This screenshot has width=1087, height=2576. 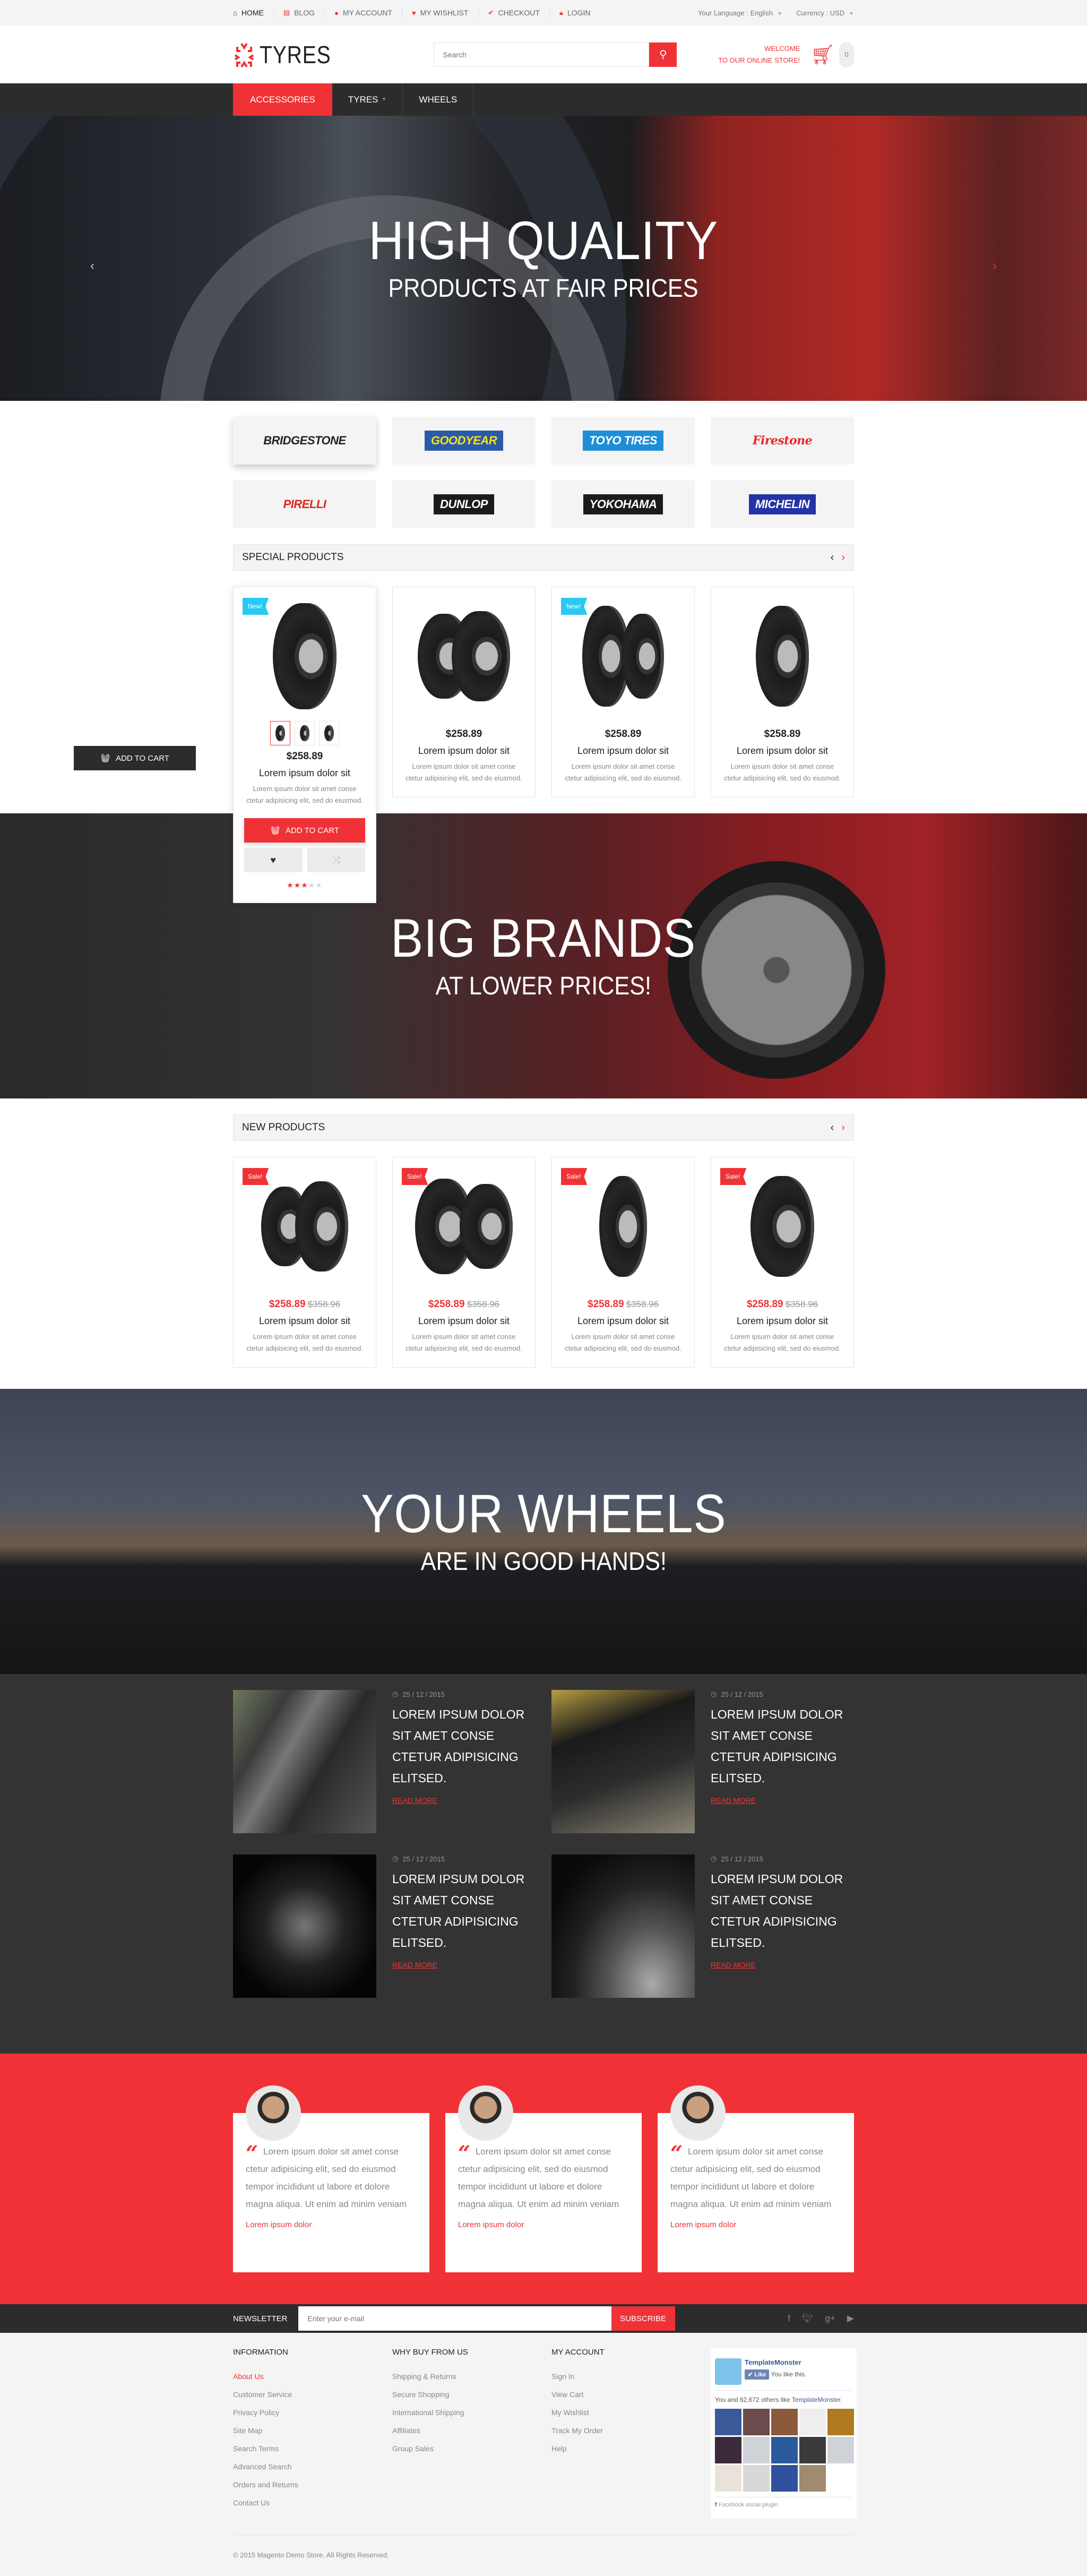 I want to click on nav-item-tyres: Tyres ▼, so click(x=367, y=100).